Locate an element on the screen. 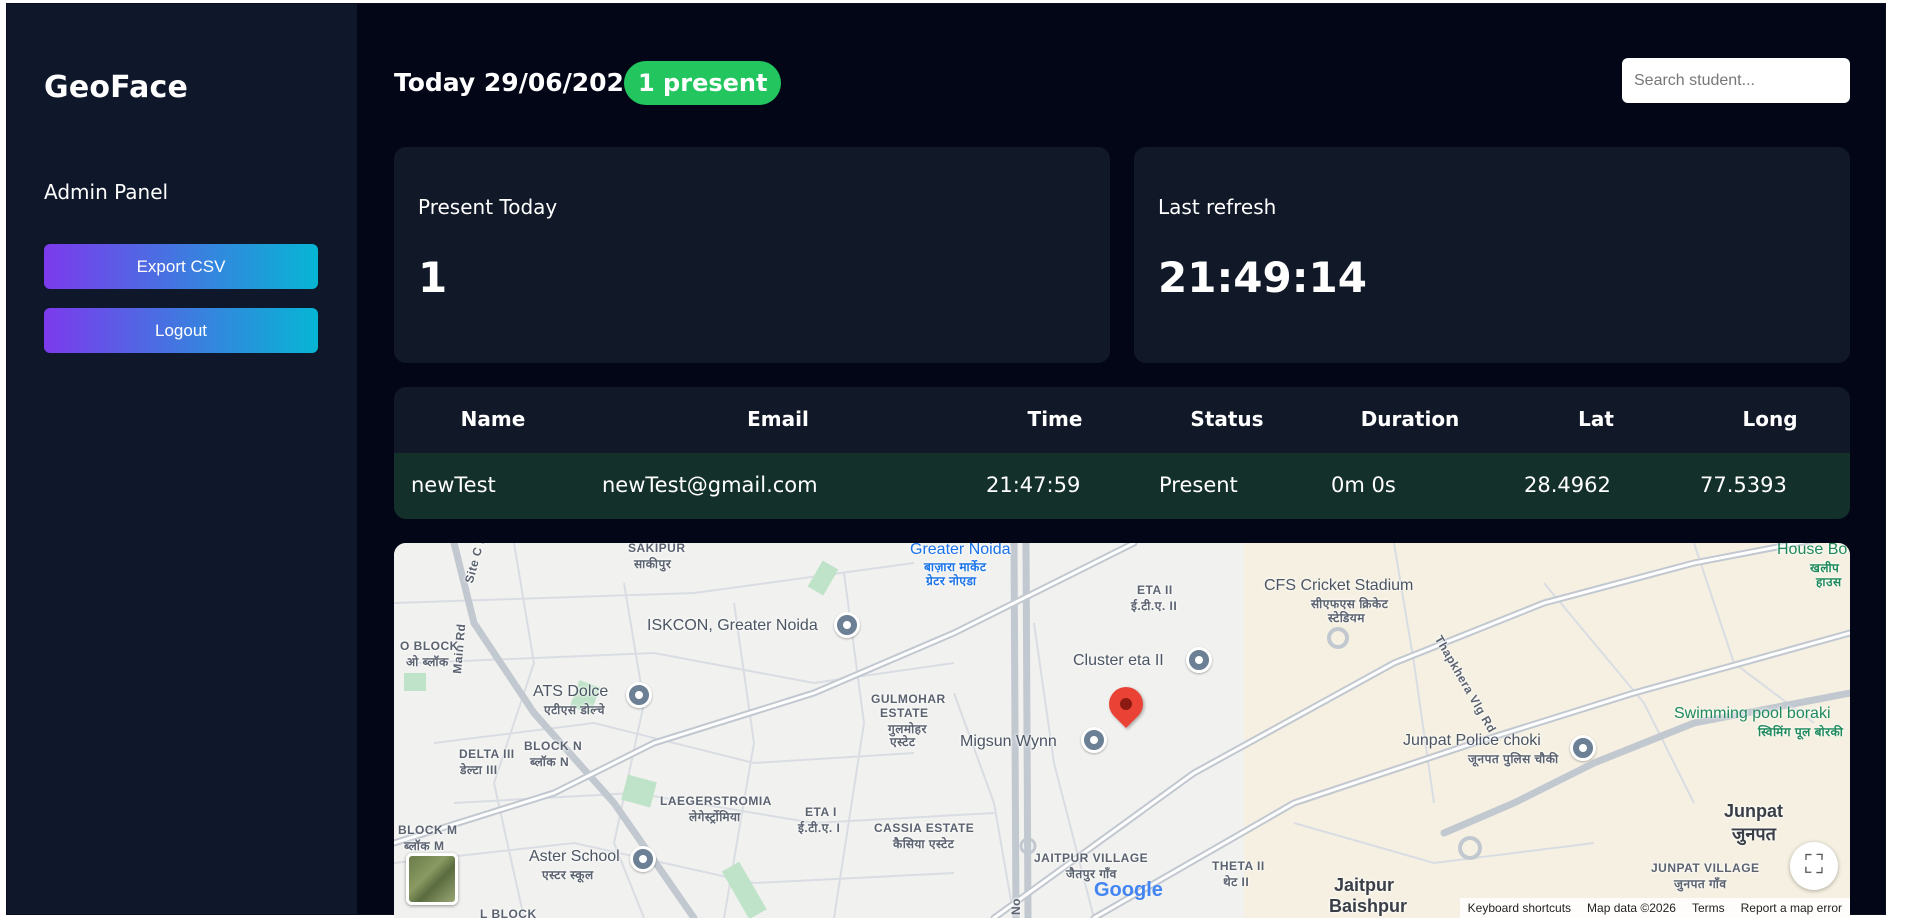 This screenshot has height=918, width=1911. map-label: ISKCON, Greater Noida is located at coordinates (732, 625).